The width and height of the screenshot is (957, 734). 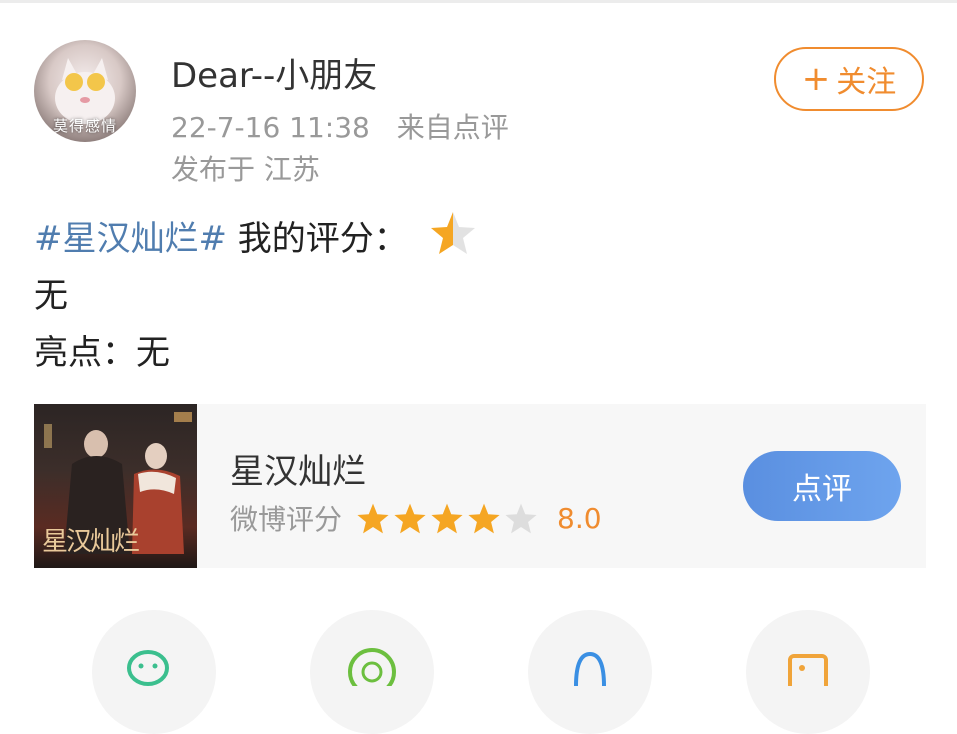 What do you see at coordinates (372, 667) in the screenshot?
I see `moments-icon` at bounding box center [372, 667].